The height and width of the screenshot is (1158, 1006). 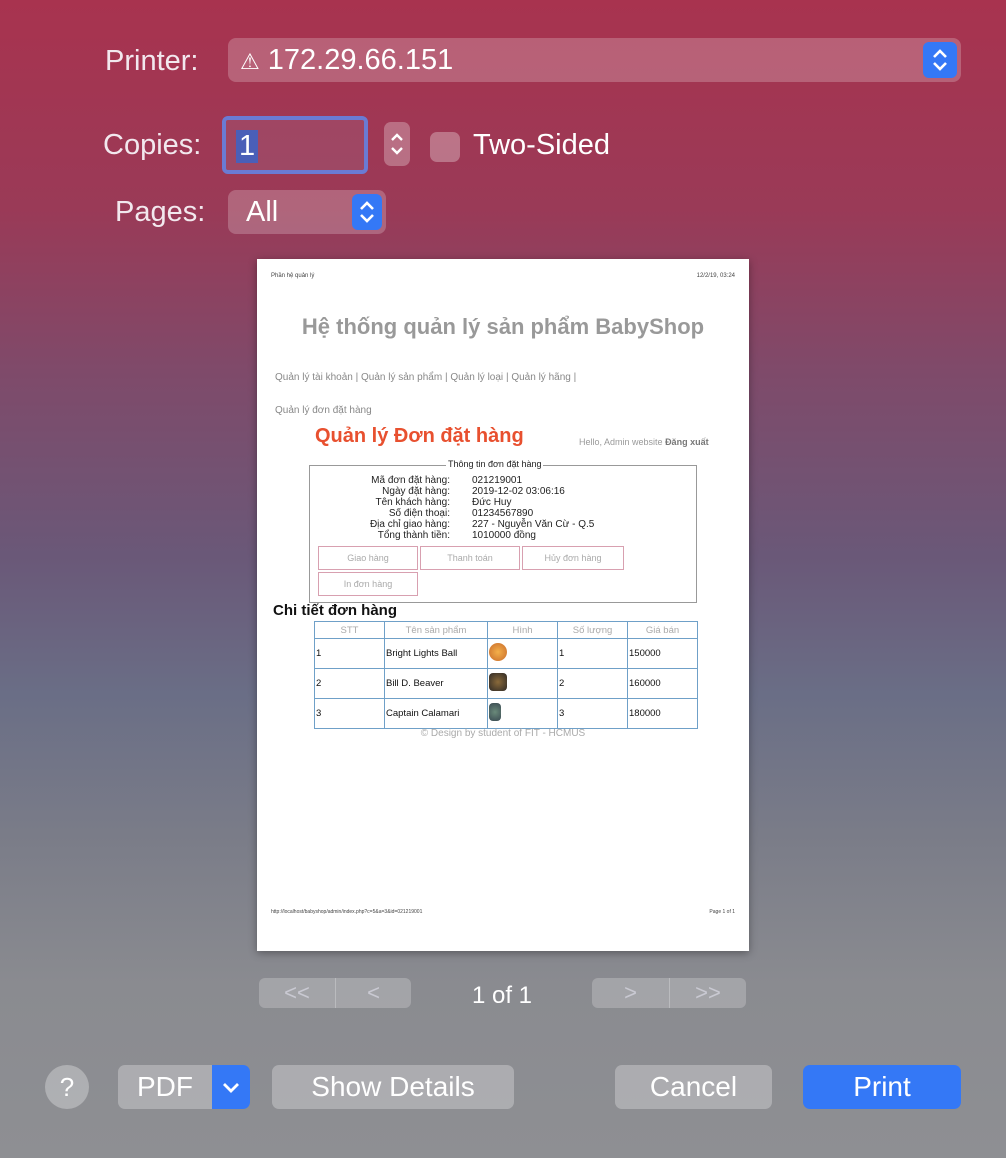 I want to click on pager-back-group: << <, so click(x=335, y=993).